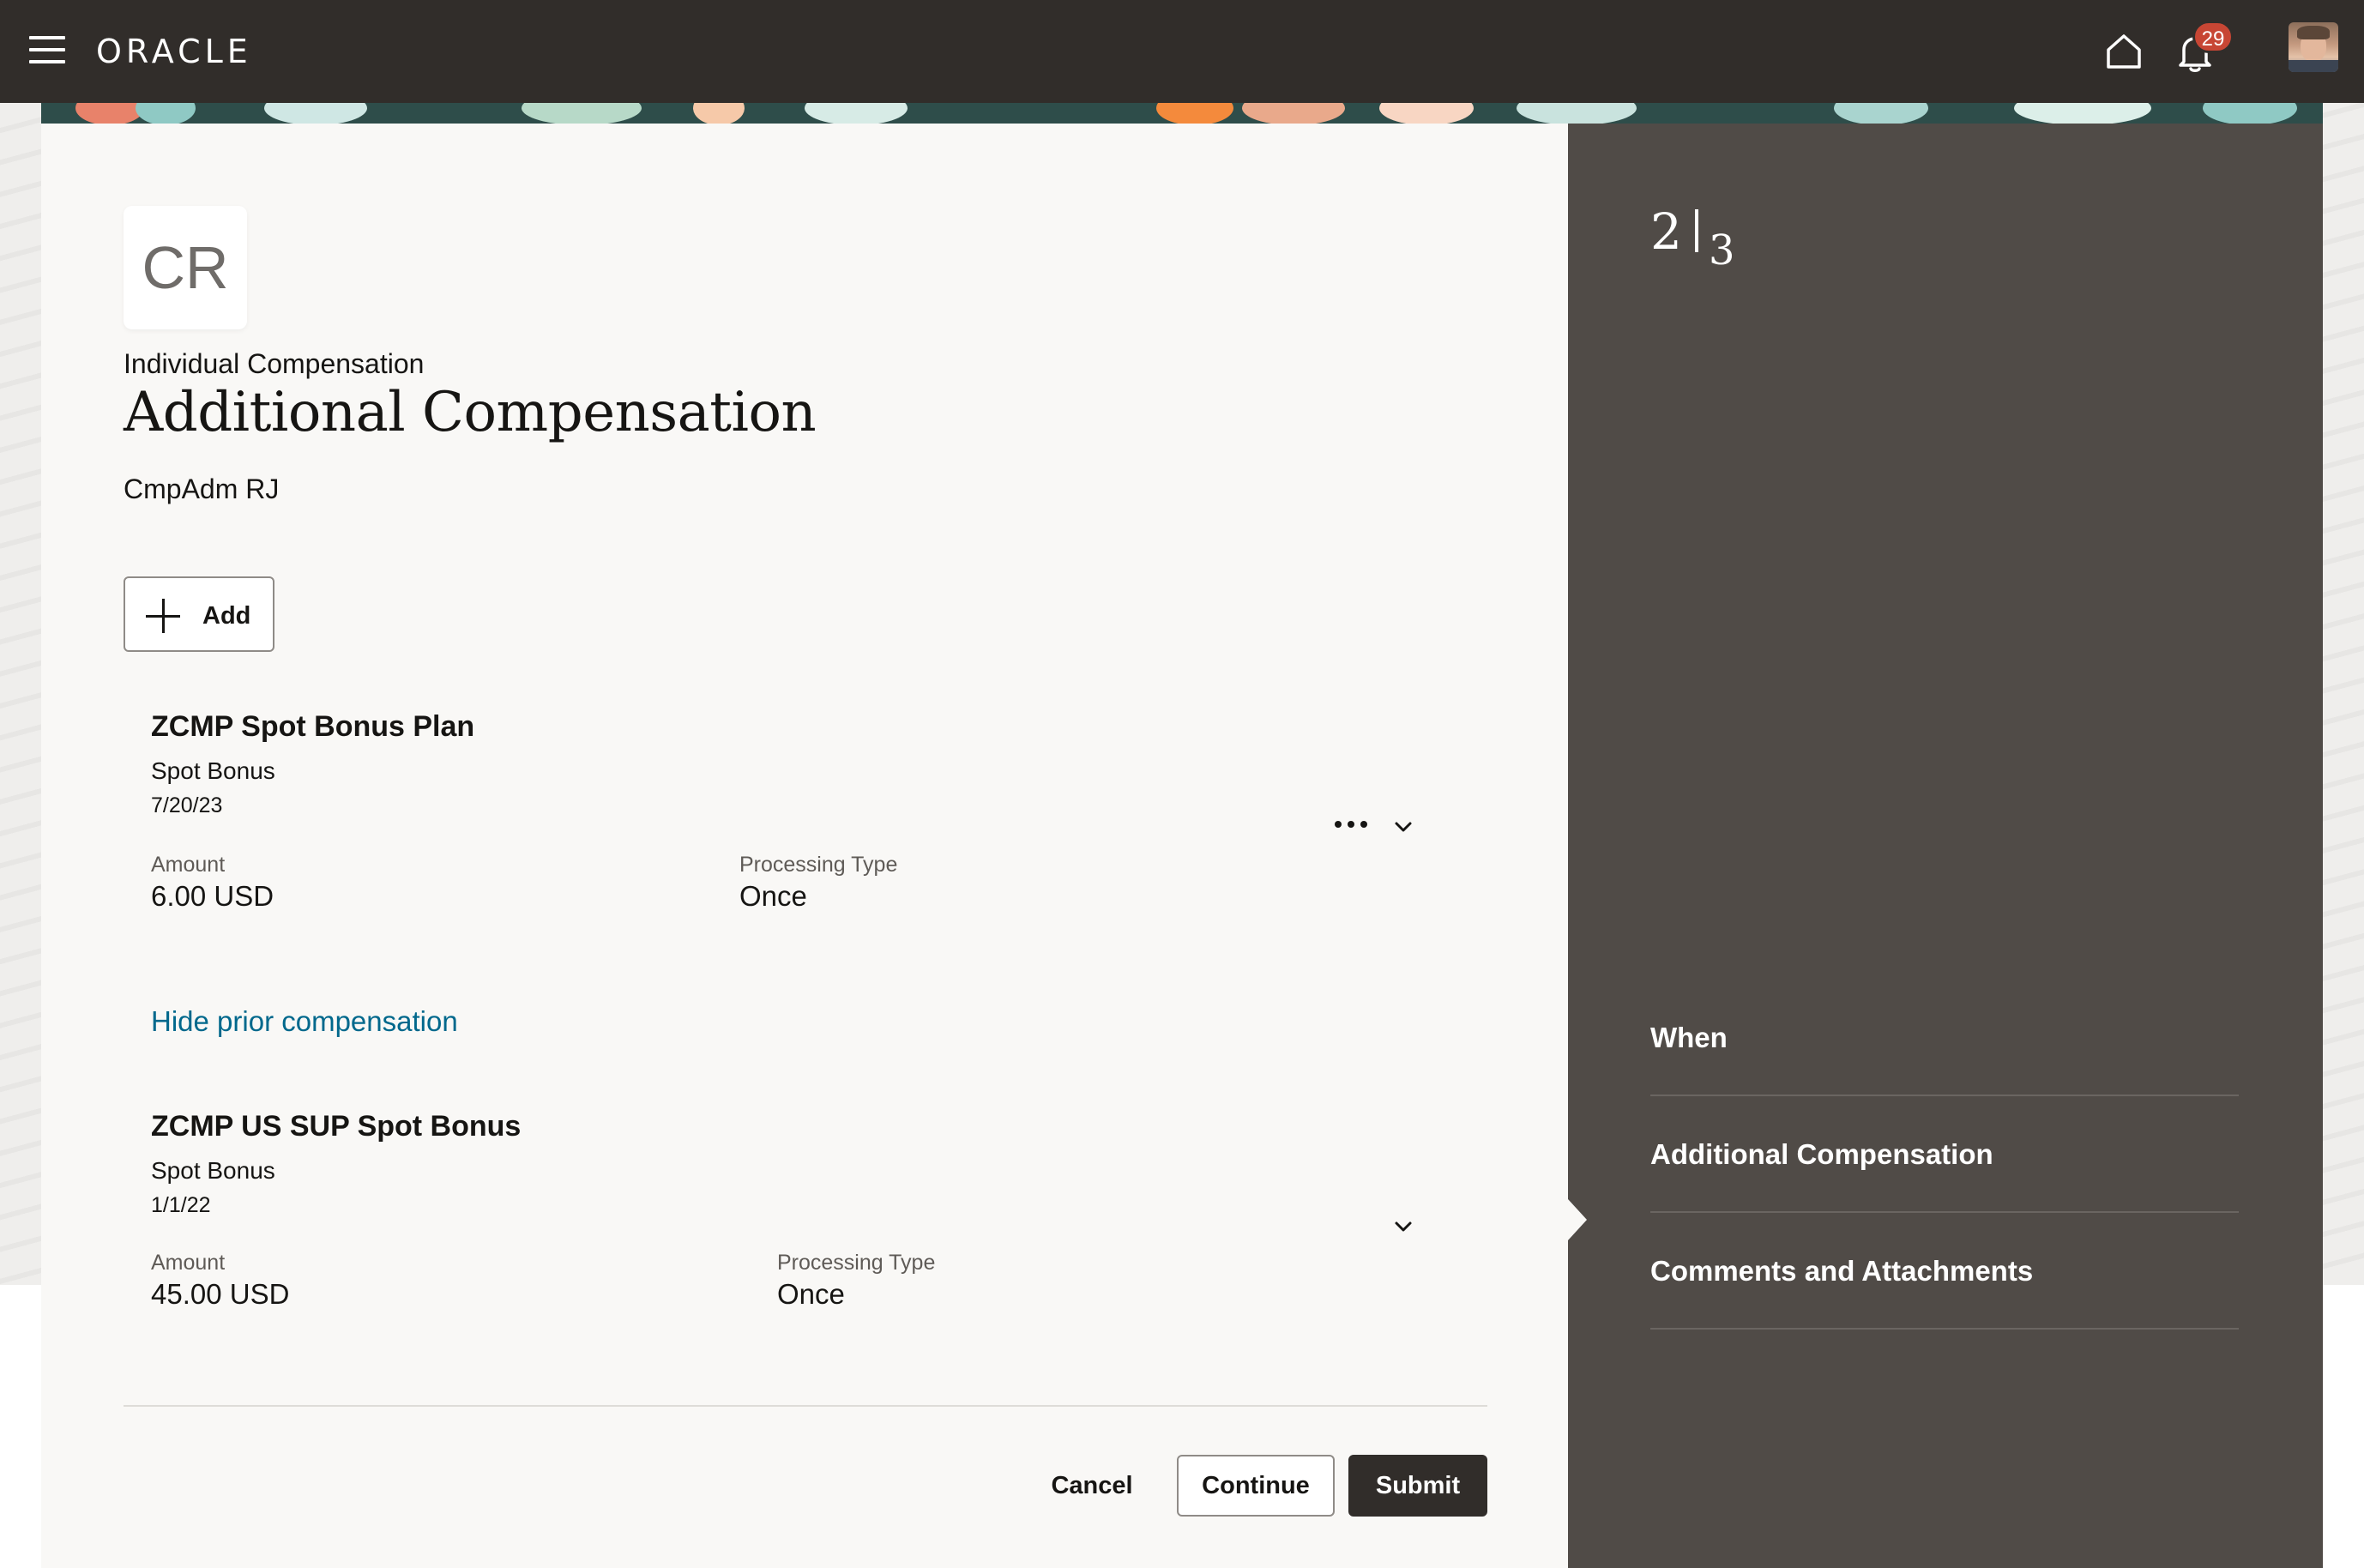  Describe the element at coordinates (304, 1022) in the screenshot. I see `hide-prior-compensation-link: Hide prior compensation` at that location.